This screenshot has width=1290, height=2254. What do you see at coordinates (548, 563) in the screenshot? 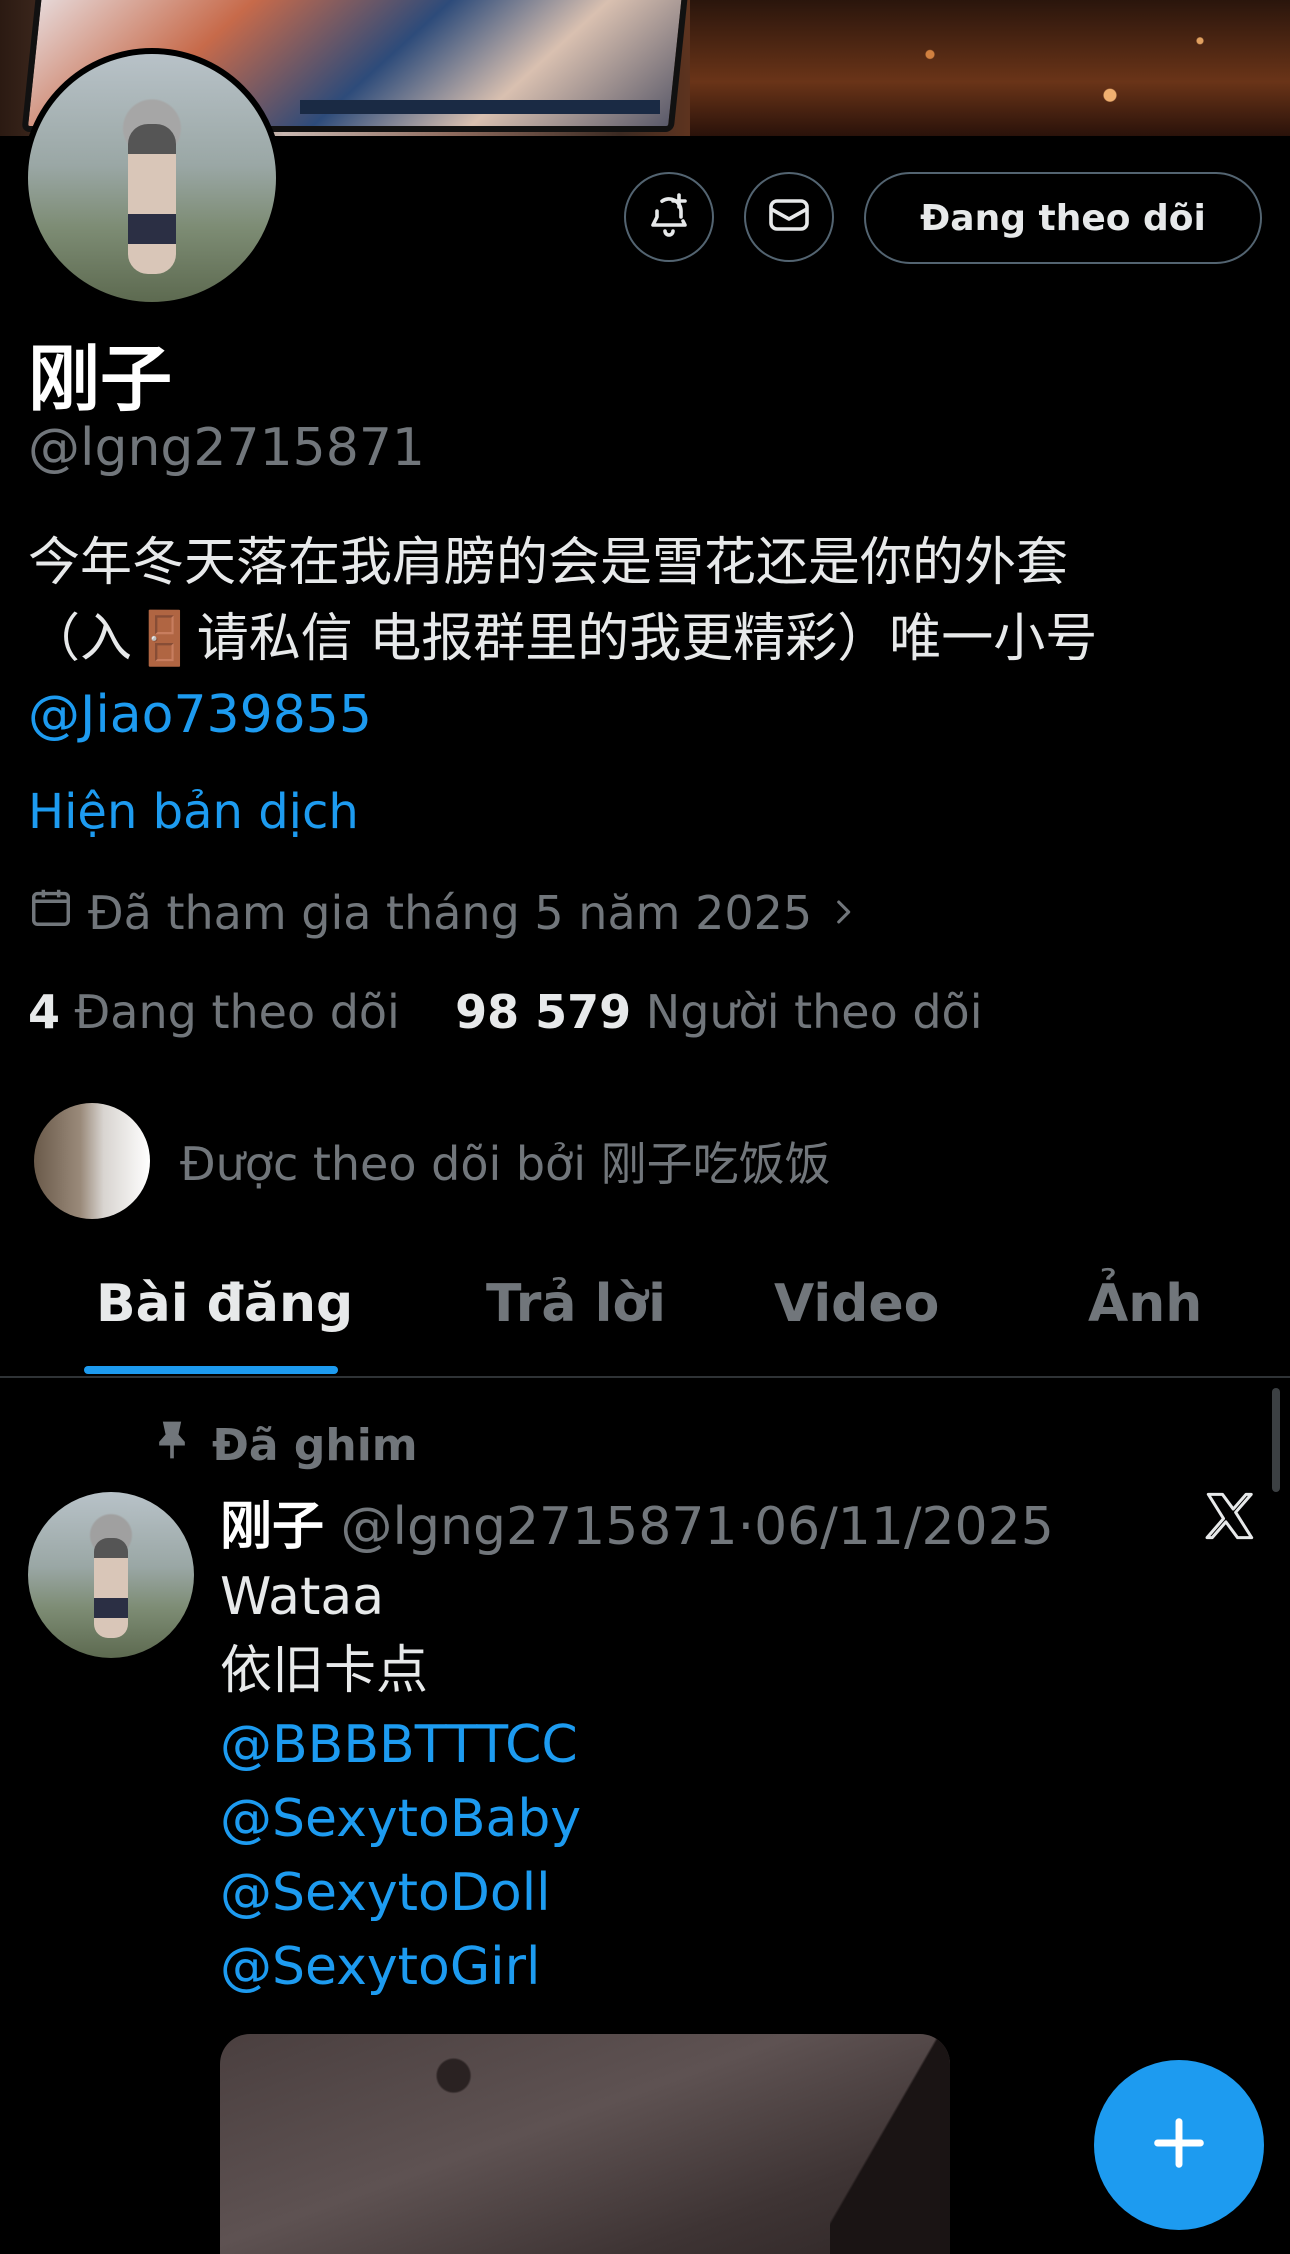
I see `bio-line-1: 今年冬天落在我肩膀的会是雪花还是你的外套` at bounding box center [548, 563].